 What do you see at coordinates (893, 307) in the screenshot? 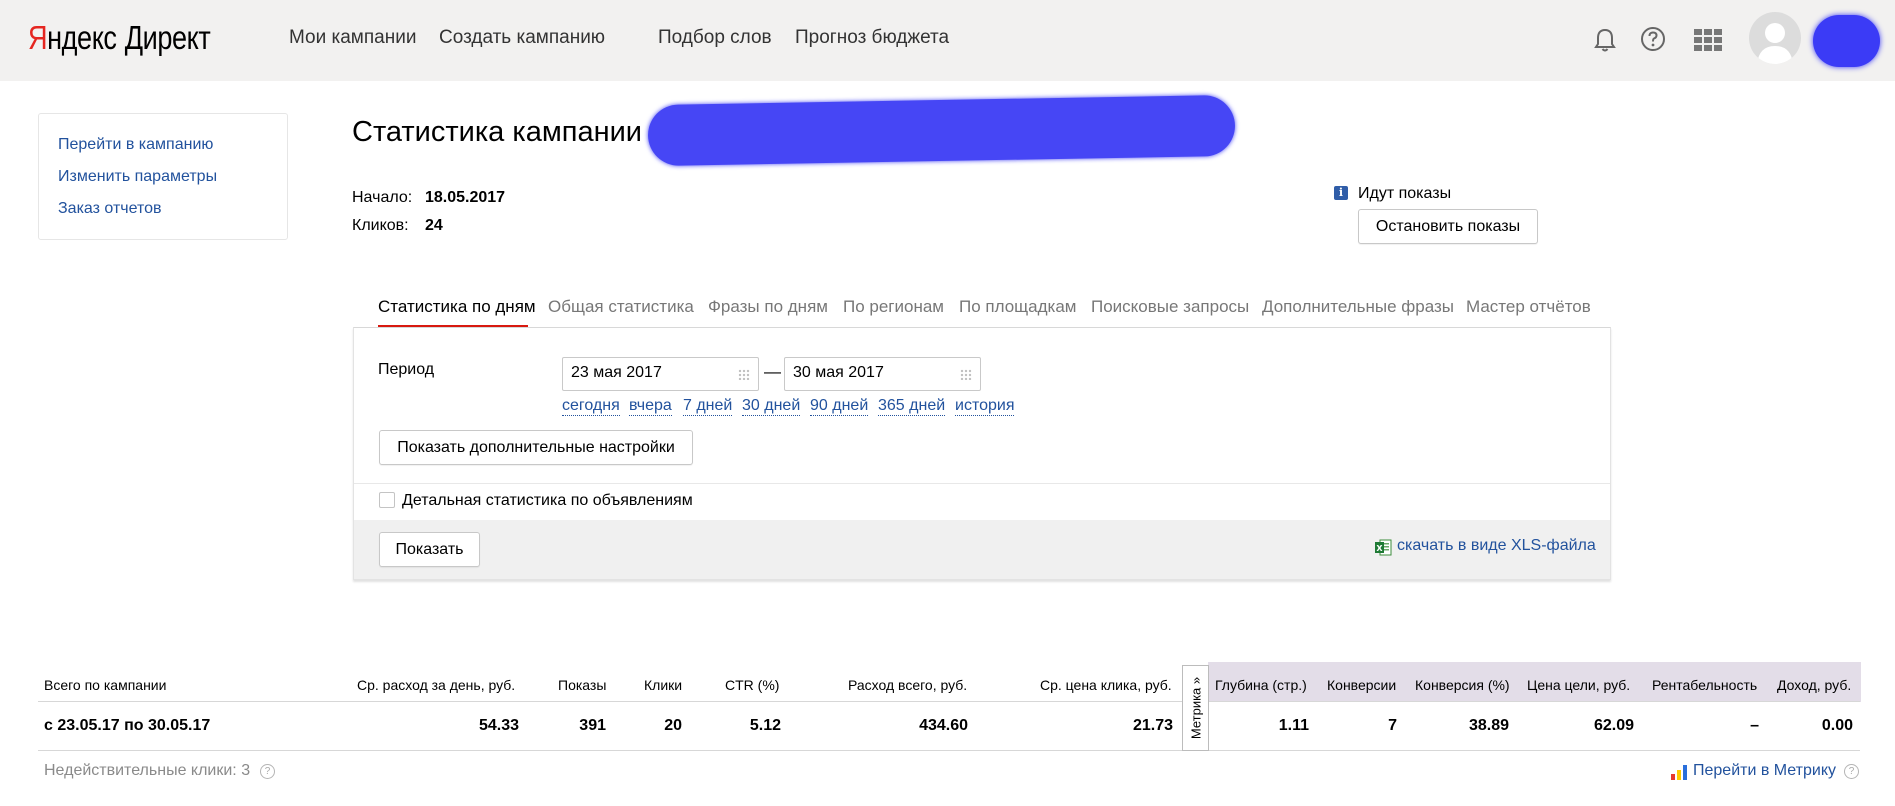
I see `tab-by-region: По регионам` at bounding box center [893, 307].